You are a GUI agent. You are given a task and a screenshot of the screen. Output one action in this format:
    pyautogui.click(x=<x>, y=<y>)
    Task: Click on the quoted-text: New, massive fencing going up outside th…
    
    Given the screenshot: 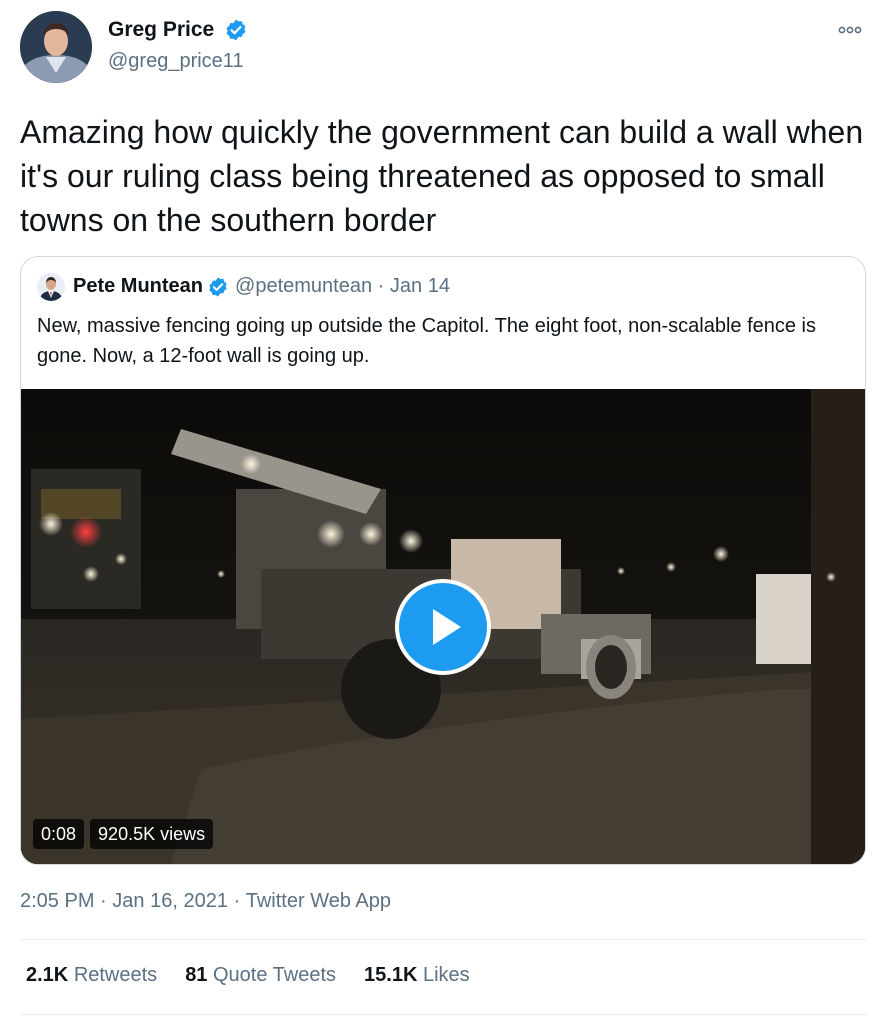 What is the action you would take?
    pyautogui.click(x=426, y=341)
    